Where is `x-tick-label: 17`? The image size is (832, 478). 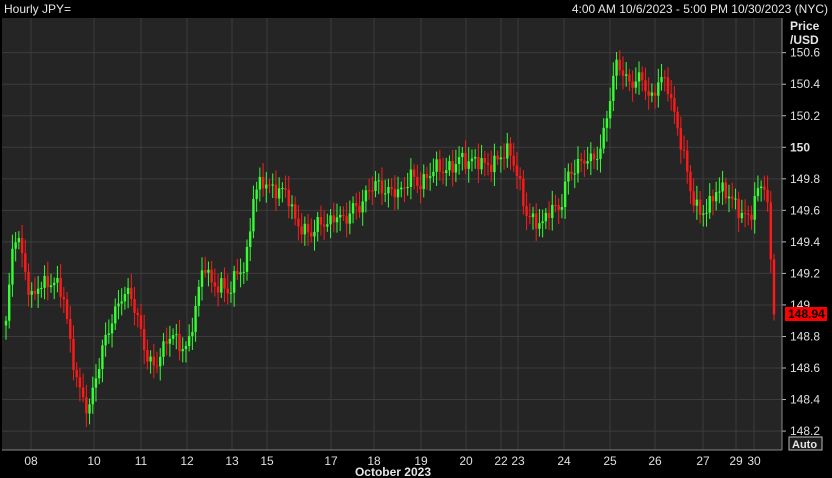
x-tick-label: 17 is located at coordinates (331, 461).